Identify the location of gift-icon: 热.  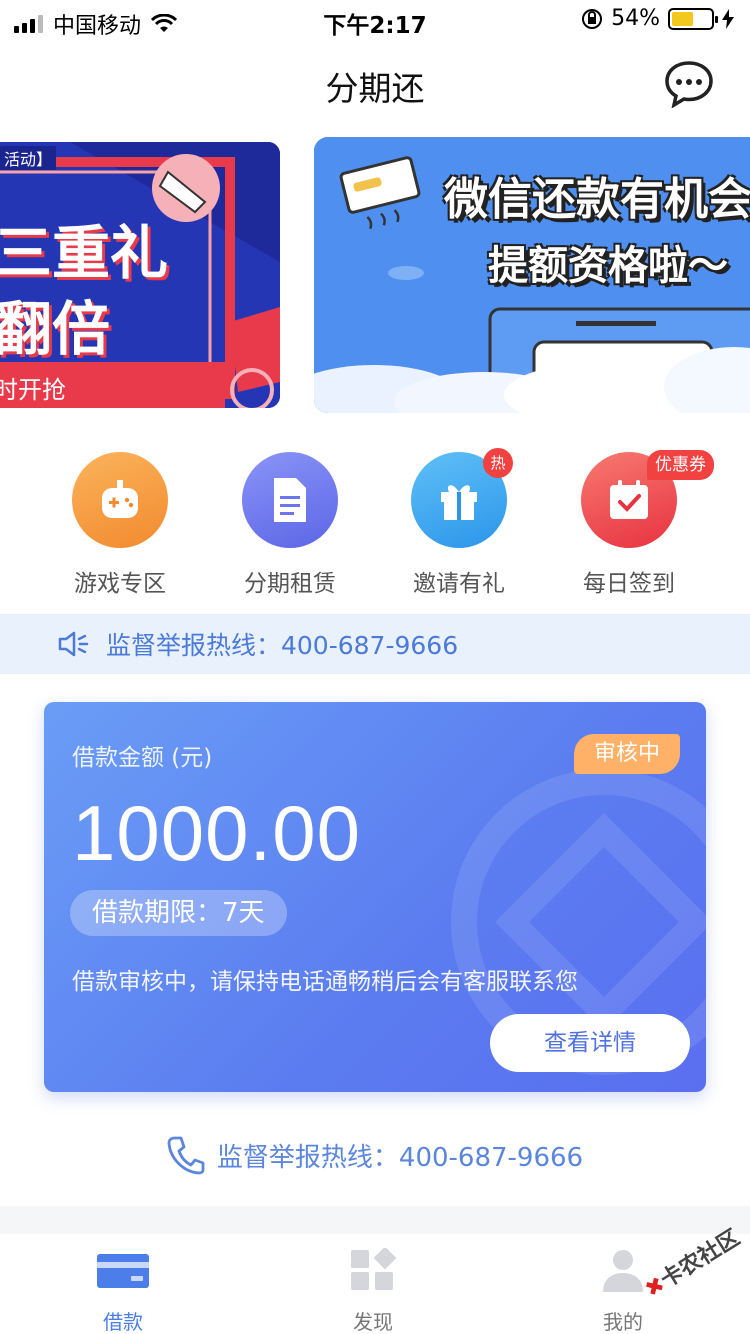
(462, 498).